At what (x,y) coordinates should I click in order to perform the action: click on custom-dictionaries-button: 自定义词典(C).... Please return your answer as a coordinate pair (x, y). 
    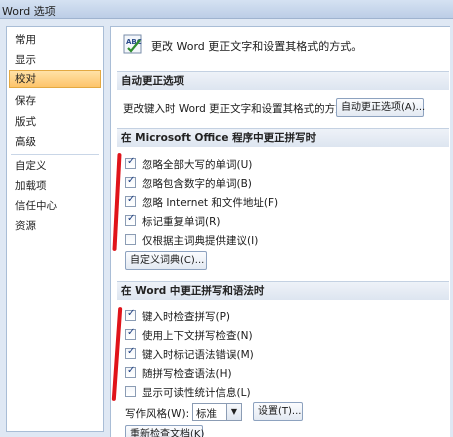
    Looking at the image, I should click on (166, 260).